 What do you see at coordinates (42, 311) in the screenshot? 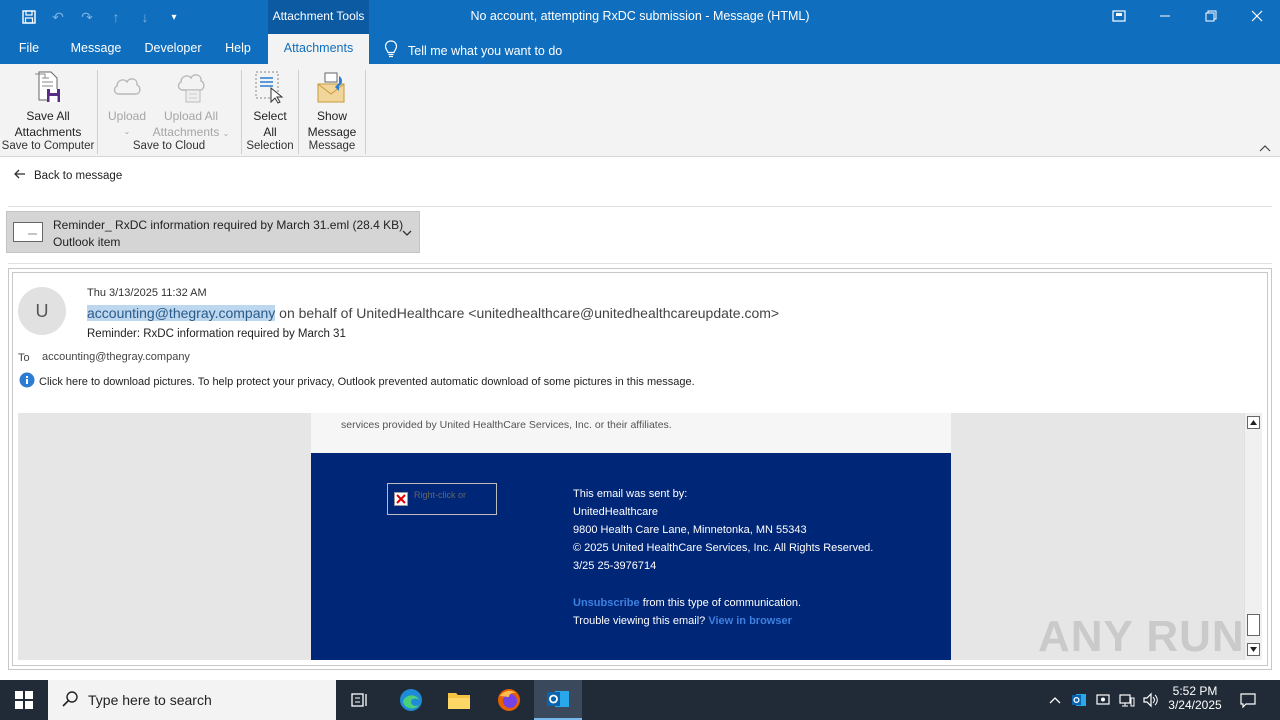
I see `avatar: U` at bounding box center [42, 311].